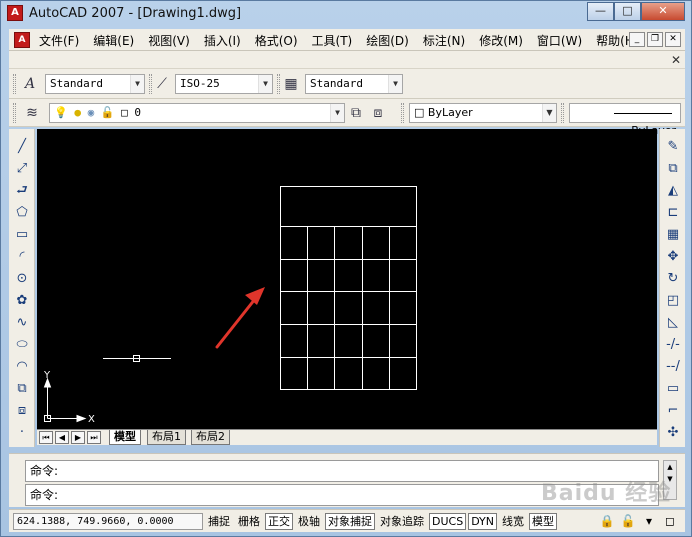 Image resolution: width=692 pixels, height=537 pixels. Describe the element at coordinates (448, 521) in the screenshot. I see `status-toggle-6: DUCS` at that location.